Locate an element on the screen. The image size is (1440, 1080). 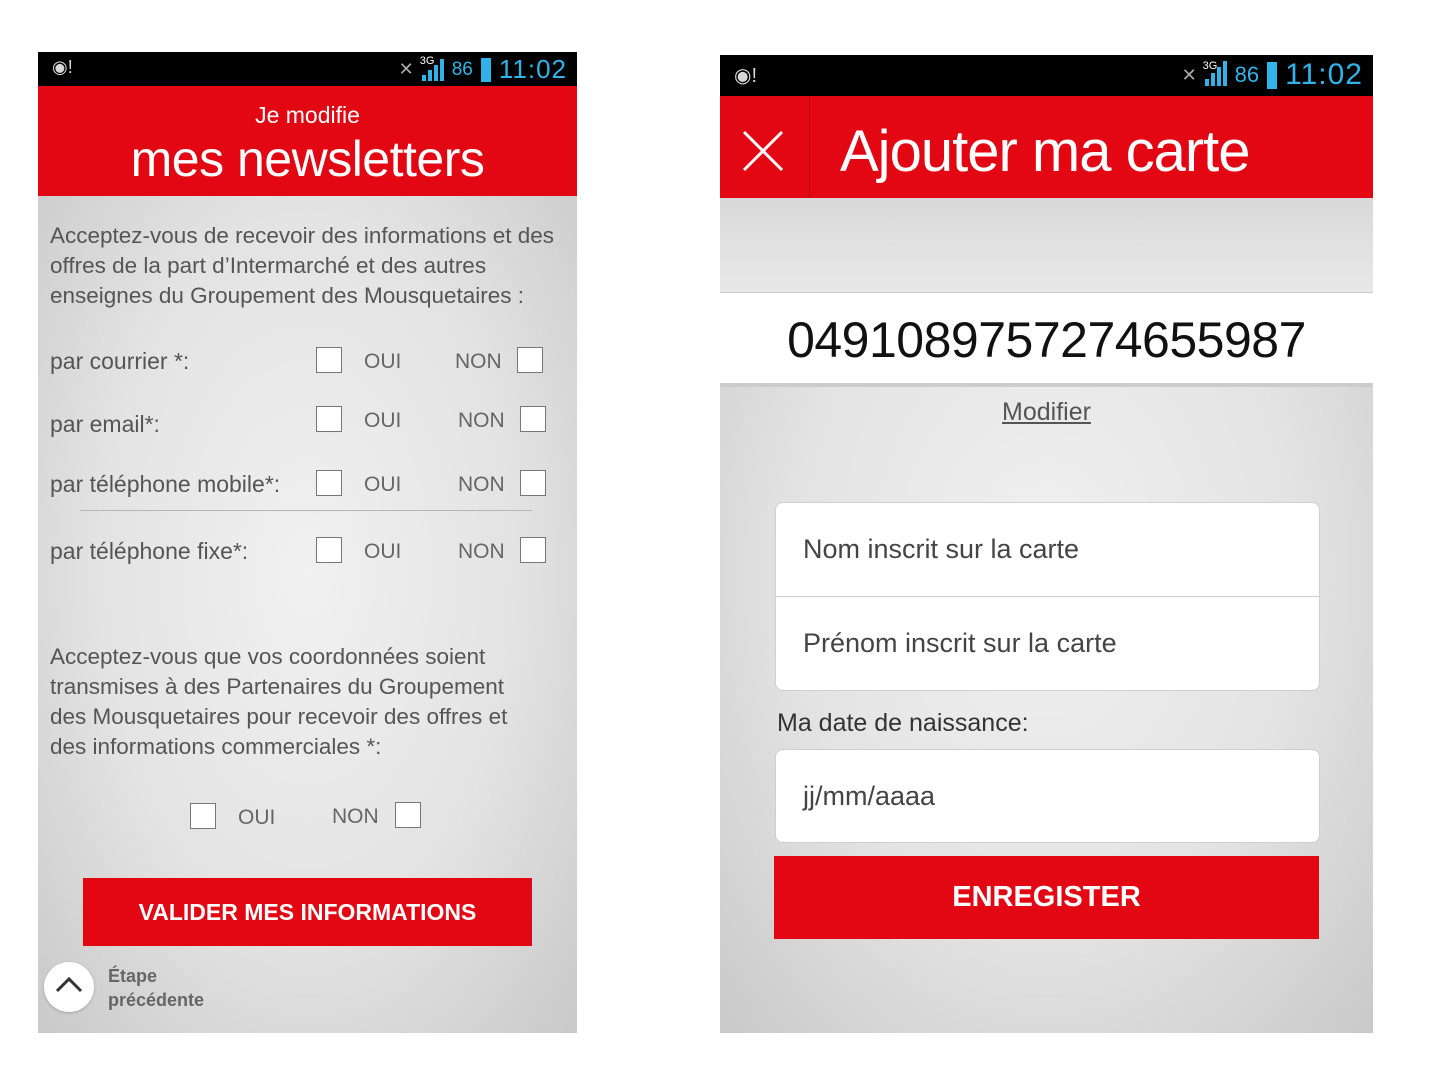
row-label-mobile: par téléphone mobile*: is located at coordinates (165, 484).